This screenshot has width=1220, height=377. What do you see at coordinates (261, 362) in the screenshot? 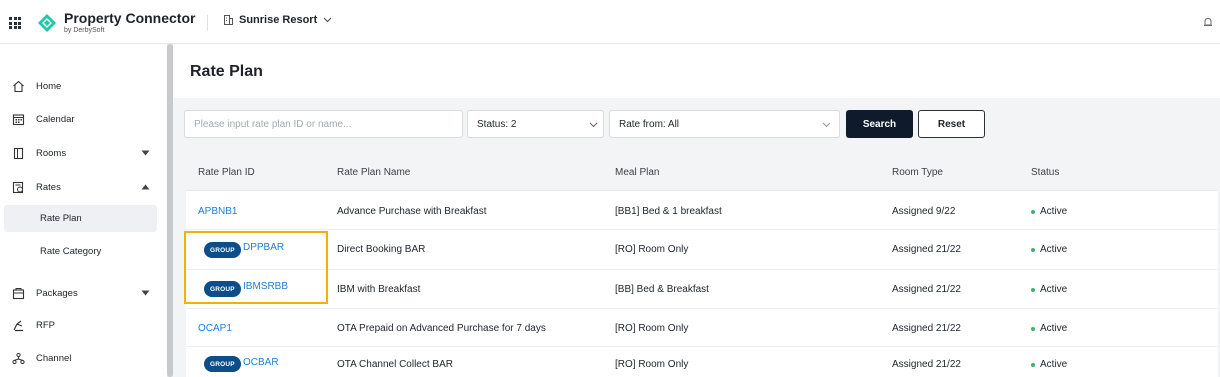
I see `rate-plan-id-link: OCBAR` at bounding box center [261, 362].